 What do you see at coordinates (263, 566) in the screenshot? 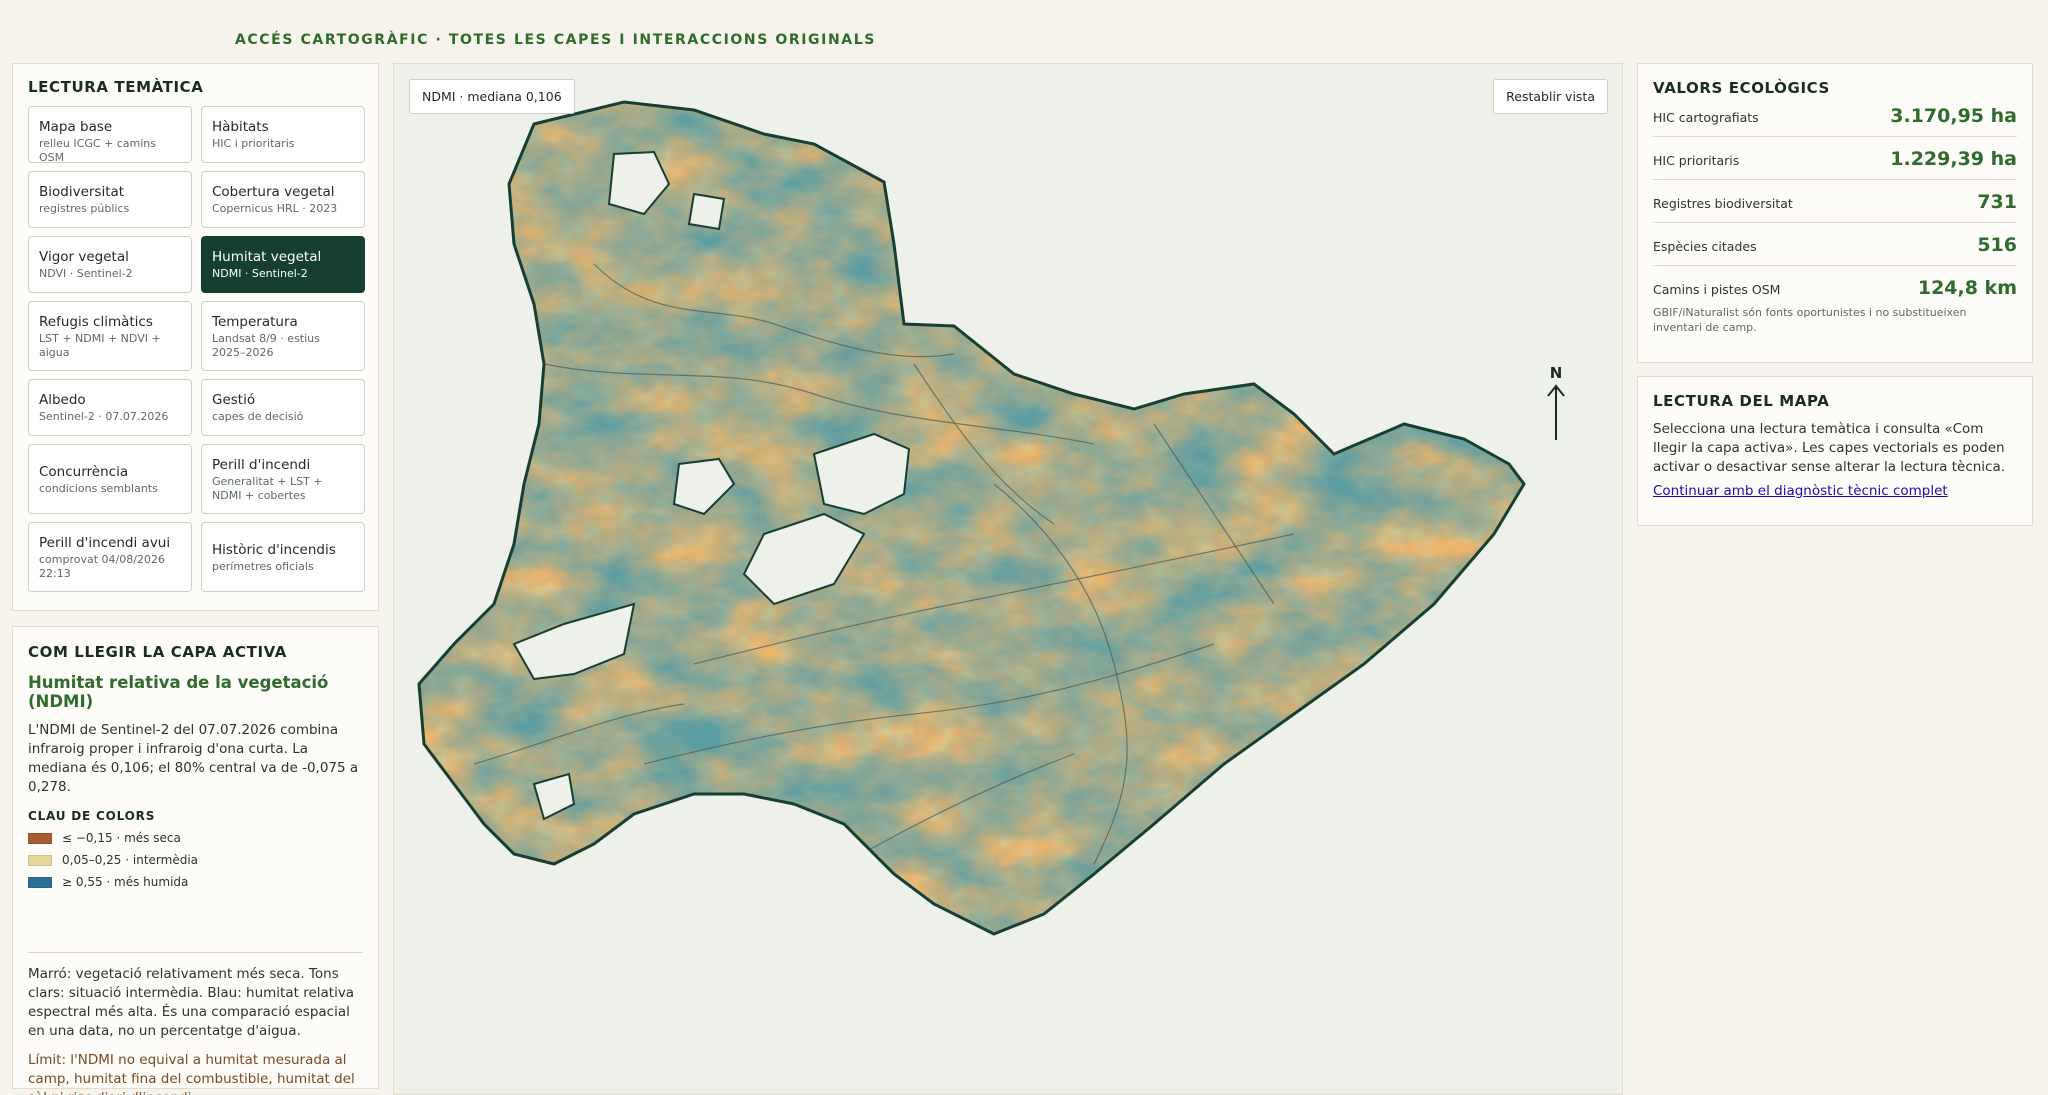
I see `tile-sub: perímetres oficials` at bounding box center [263, 566].